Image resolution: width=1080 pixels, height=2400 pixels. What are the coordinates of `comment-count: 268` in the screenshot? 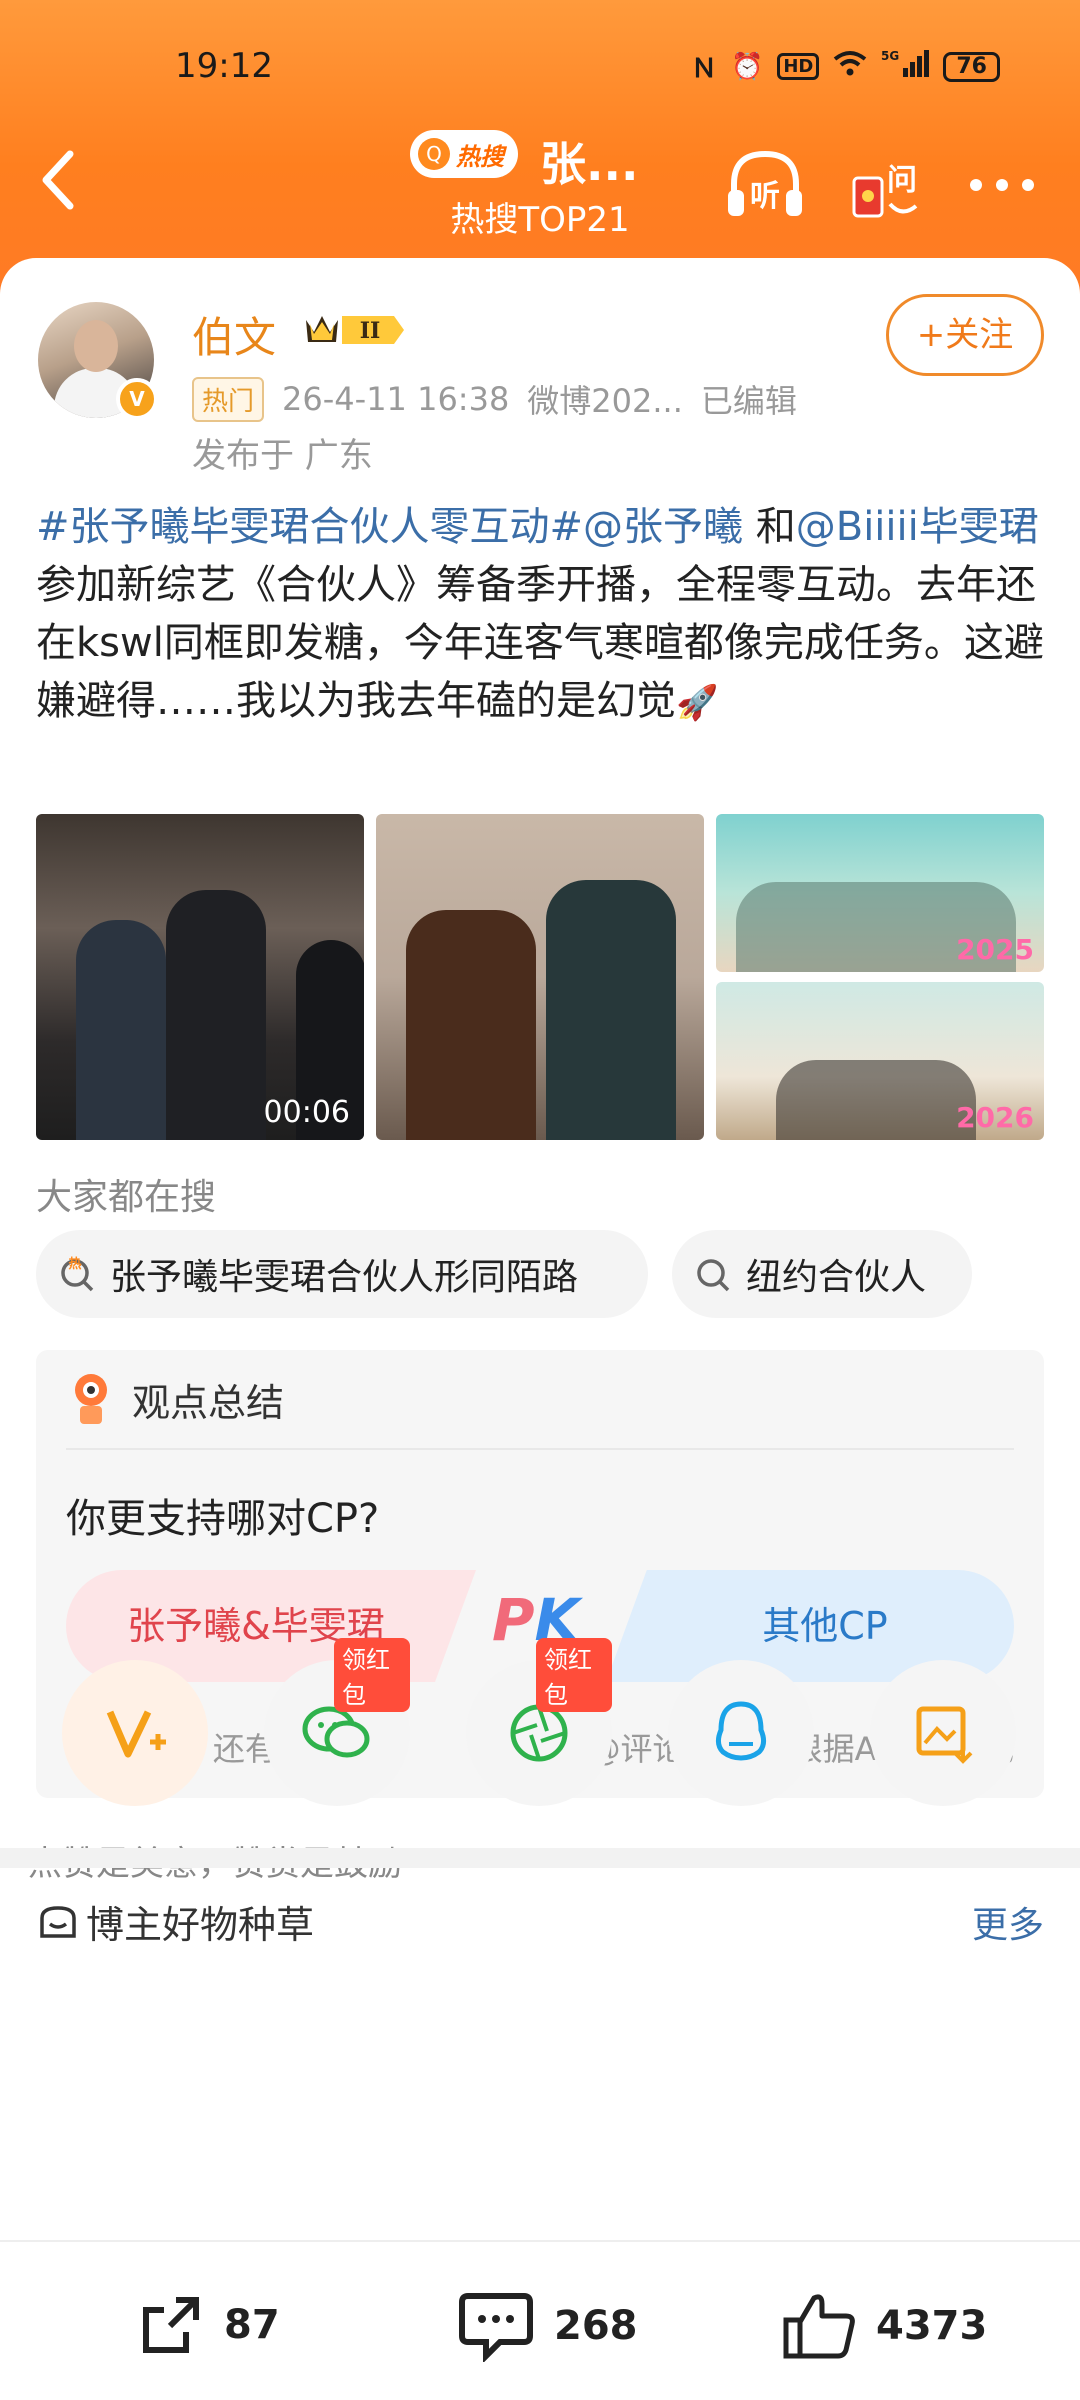 It's located at (596, 2326).